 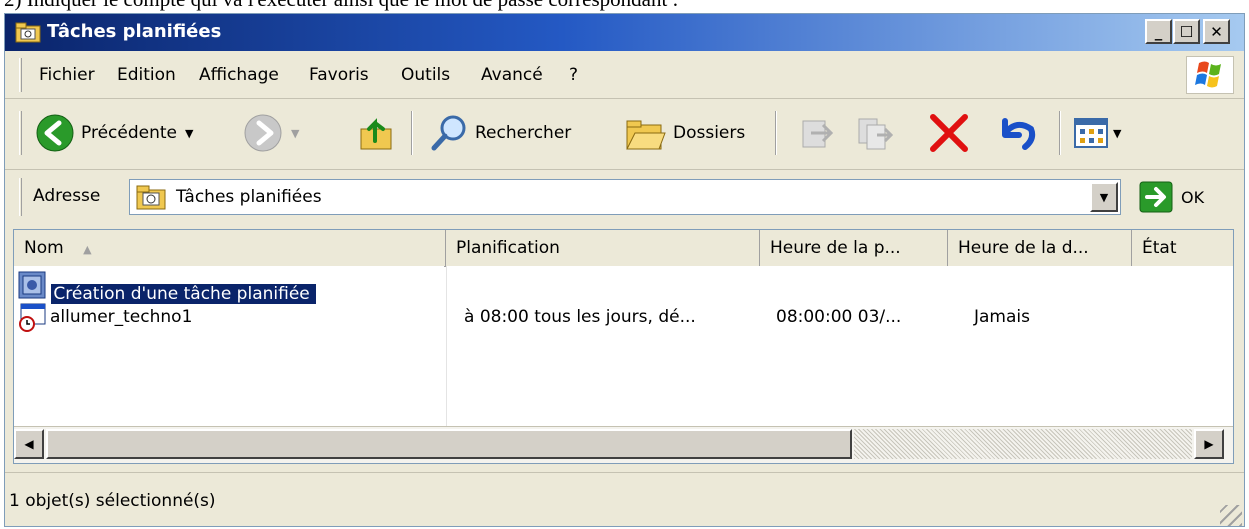 What do you see at coordinates (1091, 133) in the screenshot?
I see `views-grid-icon` at bounding box center [1091, 133].